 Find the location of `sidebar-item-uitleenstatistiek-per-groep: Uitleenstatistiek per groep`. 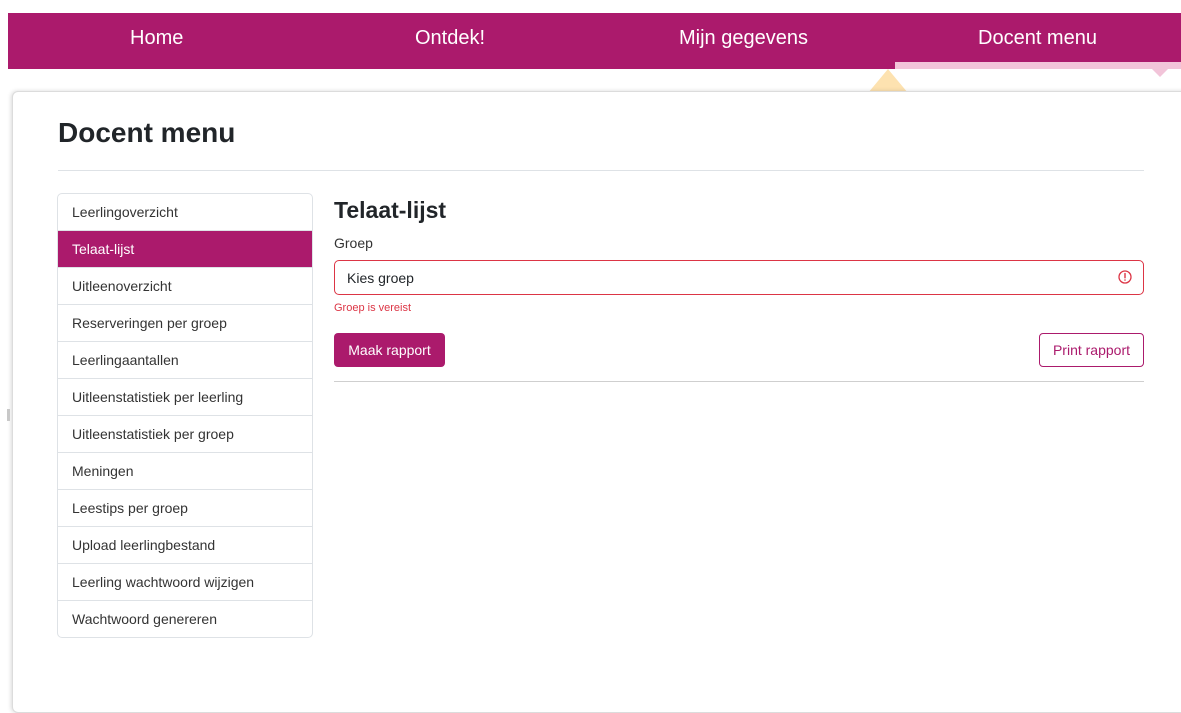

sidebar-item-uitleenstatistiek-per-groep: Uitleenstatistiek per groep is located at coordinates (185, 434).